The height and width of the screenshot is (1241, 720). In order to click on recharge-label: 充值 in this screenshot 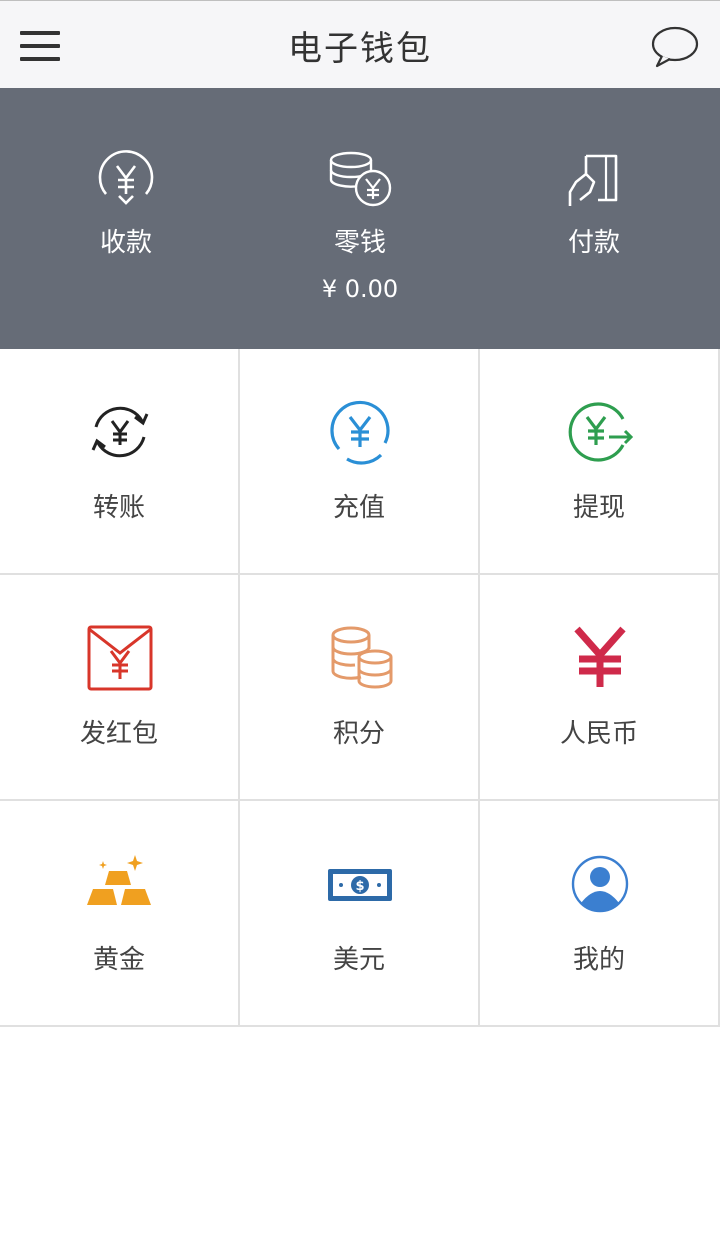, I will do `click(358, 508)`.